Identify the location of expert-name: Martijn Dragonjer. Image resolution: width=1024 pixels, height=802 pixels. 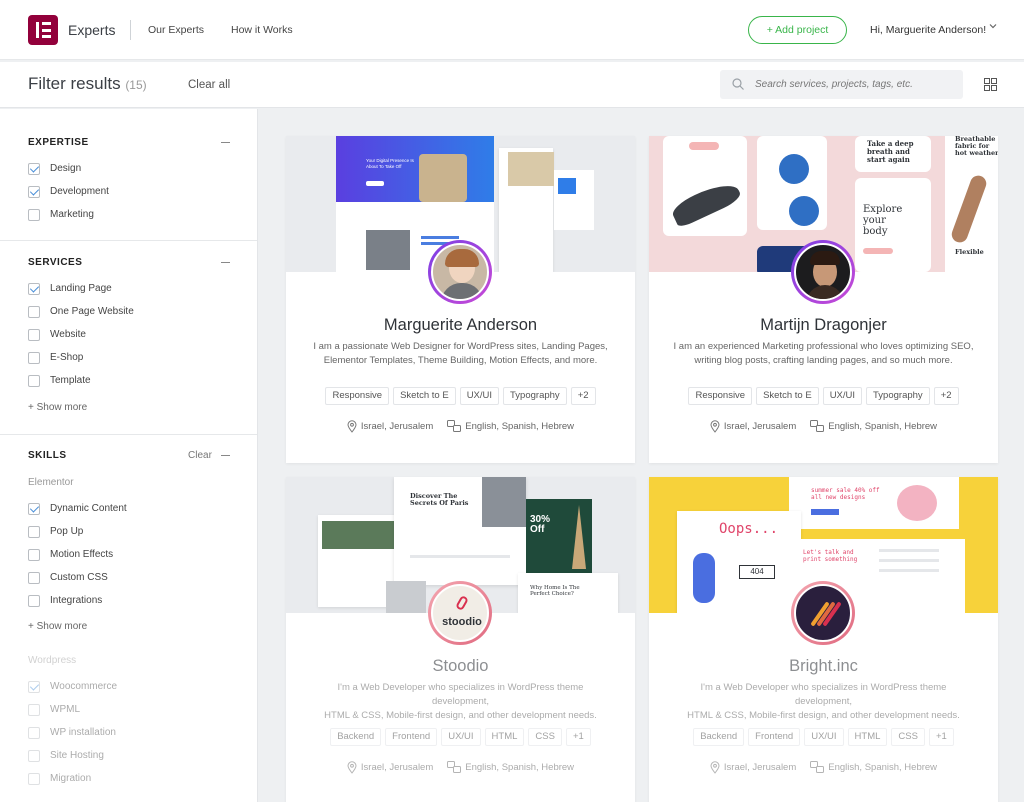
(823, 325).